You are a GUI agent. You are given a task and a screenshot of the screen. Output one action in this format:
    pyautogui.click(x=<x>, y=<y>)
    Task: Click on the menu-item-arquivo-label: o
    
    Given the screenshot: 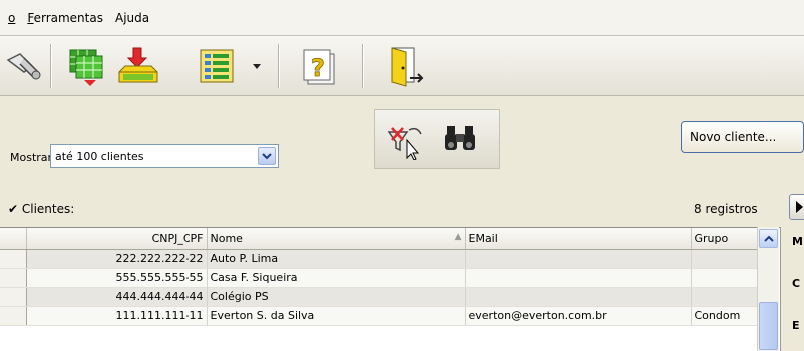 What is the action you would take?
    pyautogui.click(x=12, y=17)
    